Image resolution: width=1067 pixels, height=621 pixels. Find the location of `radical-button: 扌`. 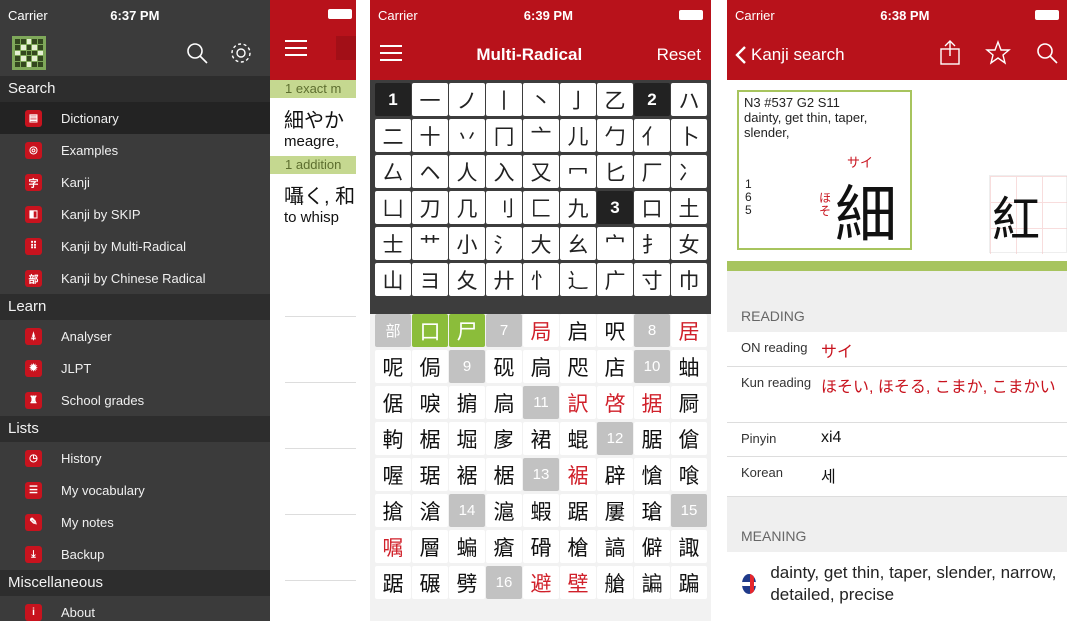

radical-button: 扌 is located at coordinates (652, 243).